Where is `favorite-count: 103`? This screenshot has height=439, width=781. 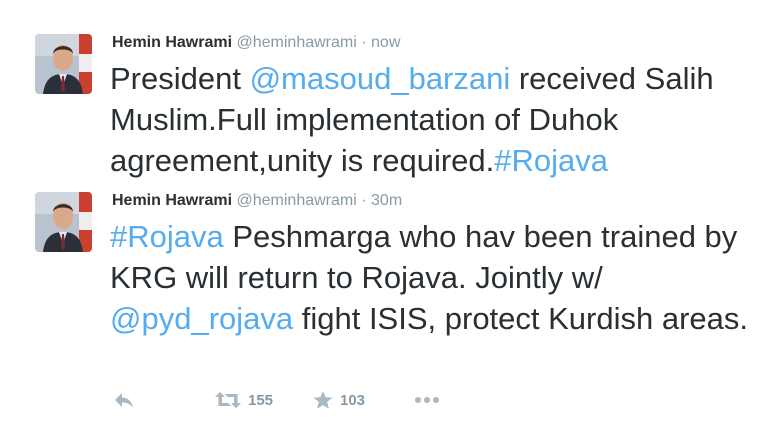
favorite-count: 103 is located at coordinates (353, 400).